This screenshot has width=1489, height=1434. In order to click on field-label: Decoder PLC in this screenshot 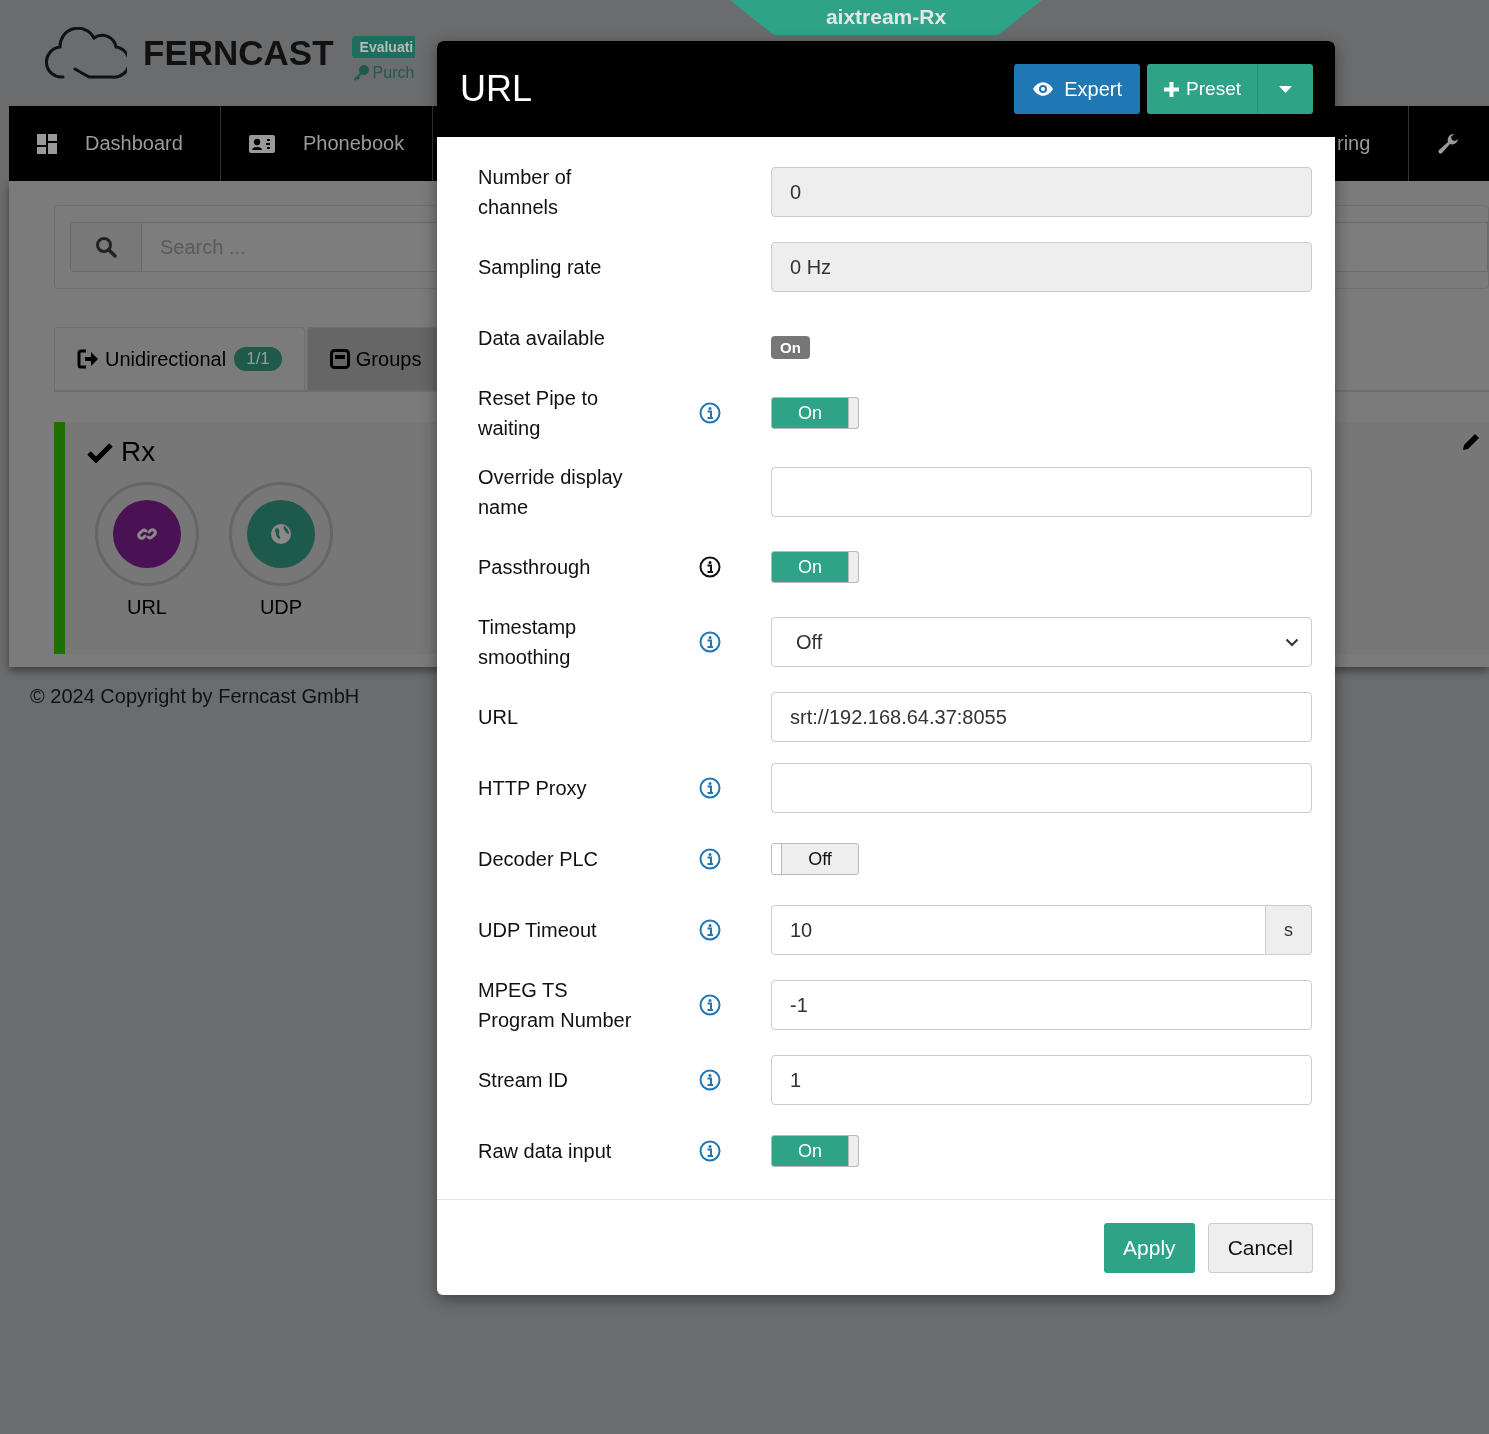, I will do `click(539, 859)`.